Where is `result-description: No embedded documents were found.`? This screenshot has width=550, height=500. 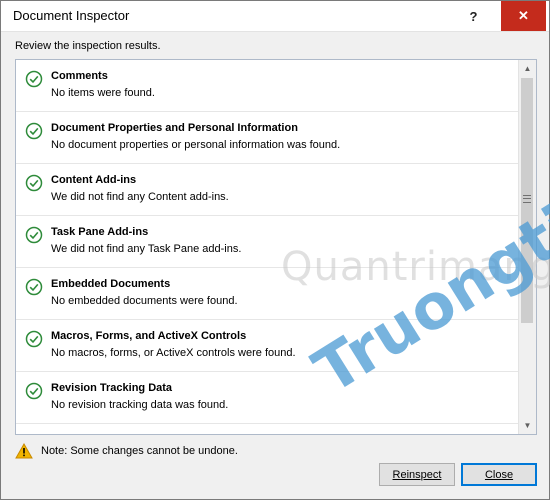
result-description: No embedded documents were found. is located at coordinates (144, 301).